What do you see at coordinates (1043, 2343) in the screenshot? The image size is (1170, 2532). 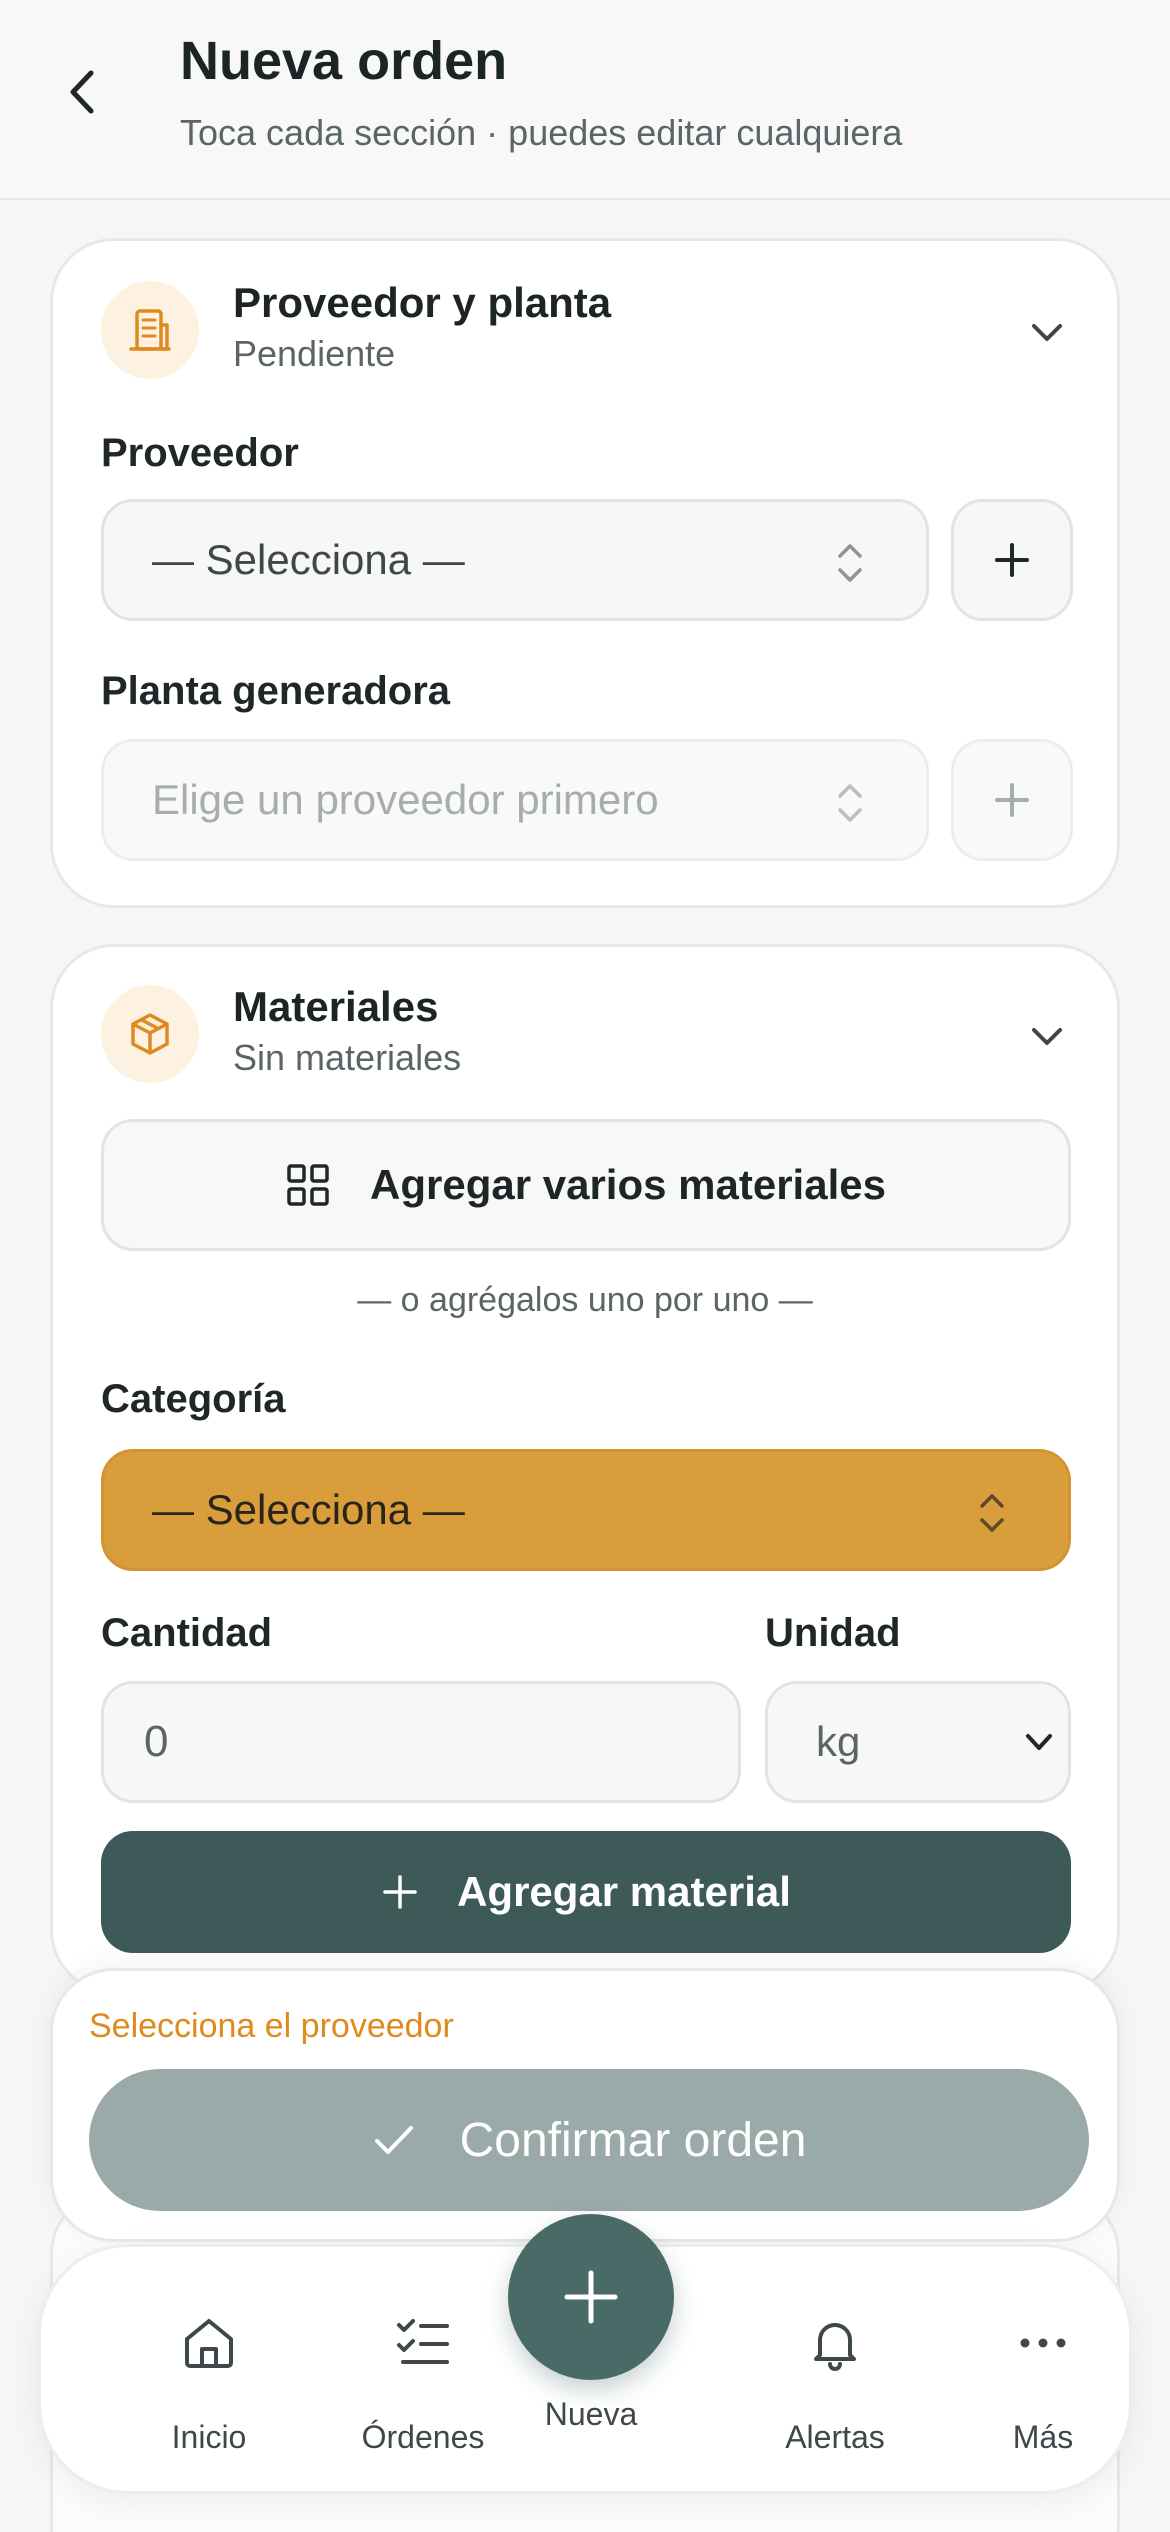 I see `more-icon` at bounding box center [1043, 2343].